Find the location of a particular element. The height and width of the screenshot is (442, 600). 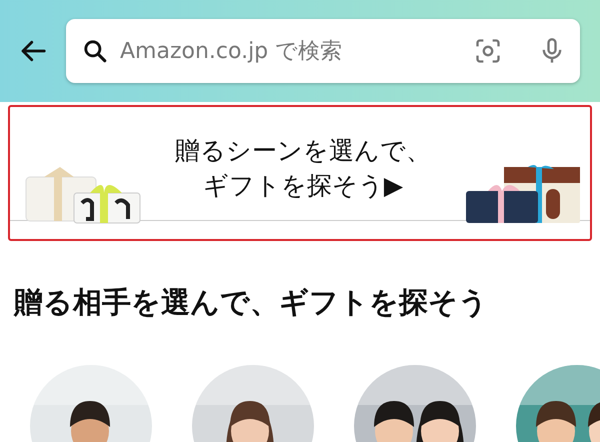

camera-icon is located at coordinates (488, 51).